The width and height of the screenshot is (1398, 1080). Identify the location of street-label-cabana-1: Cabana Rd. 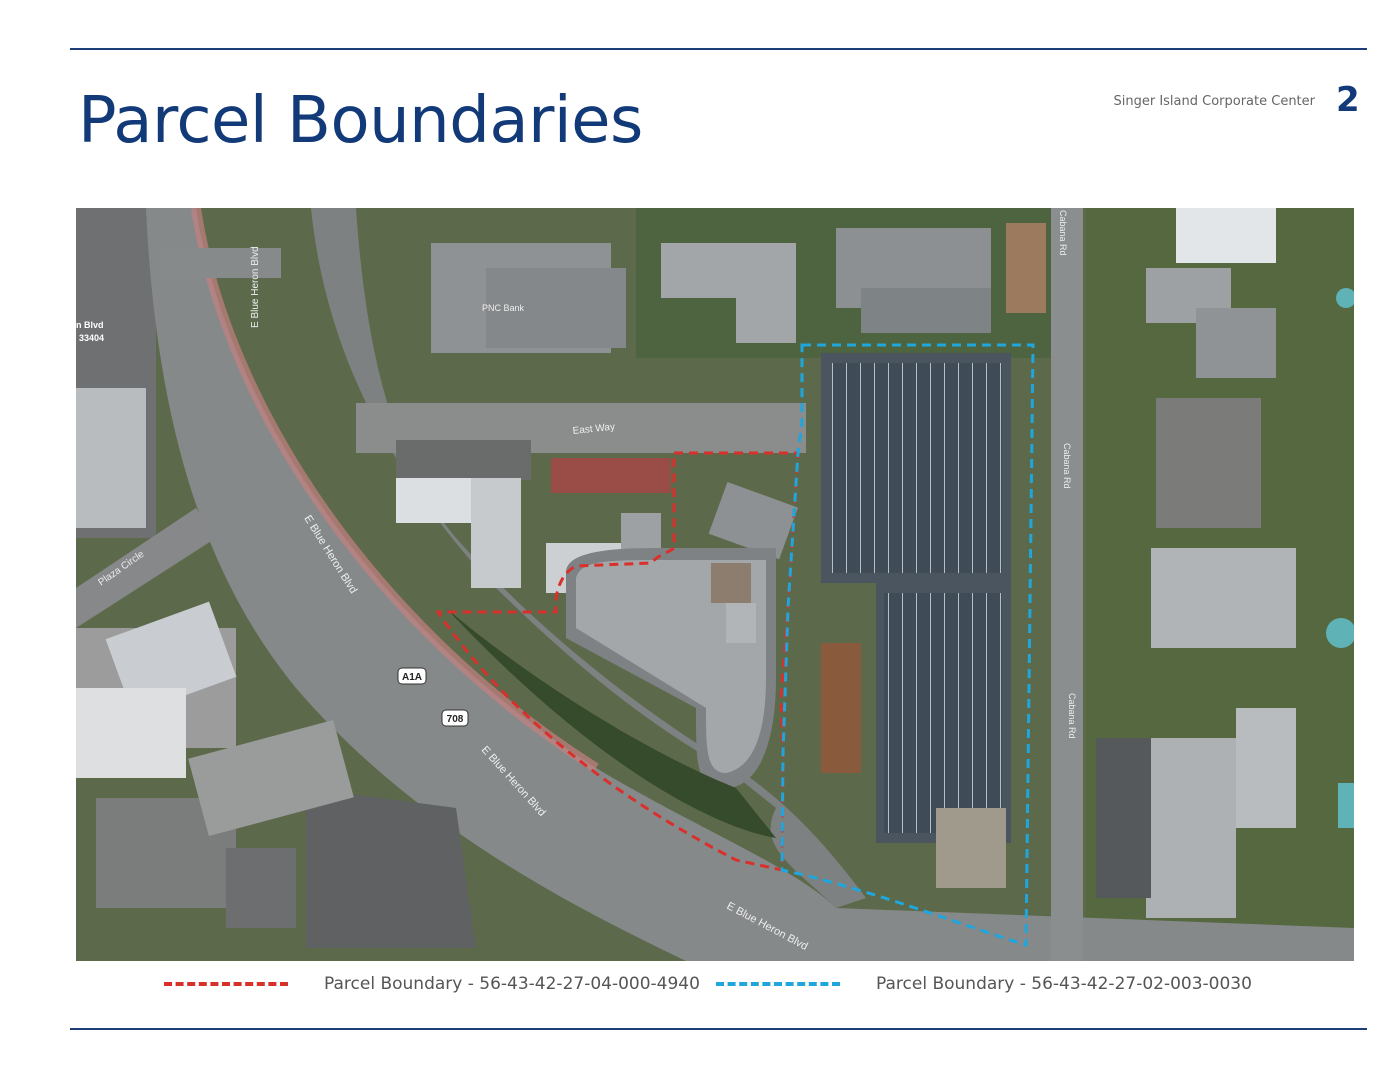
(1063, 233).